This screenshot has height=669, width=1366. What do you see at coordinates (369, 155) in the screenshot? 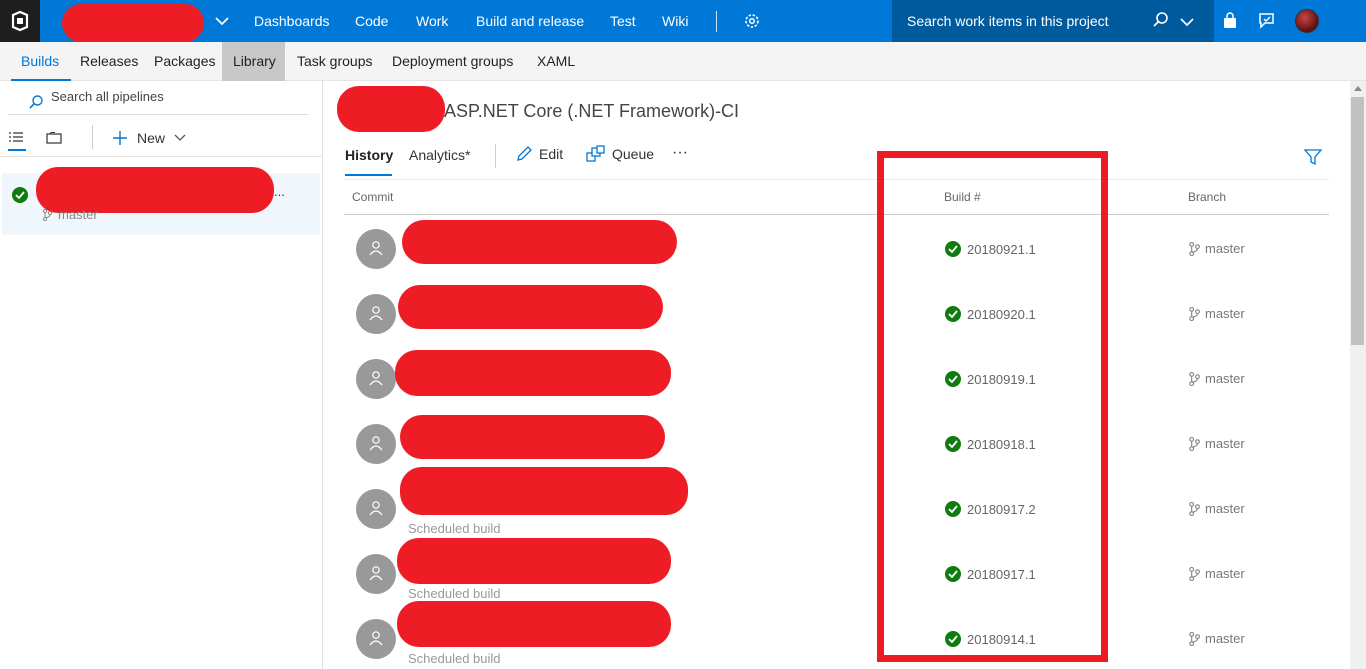
I see `tab-history: History` at bounding box center [369, 155].